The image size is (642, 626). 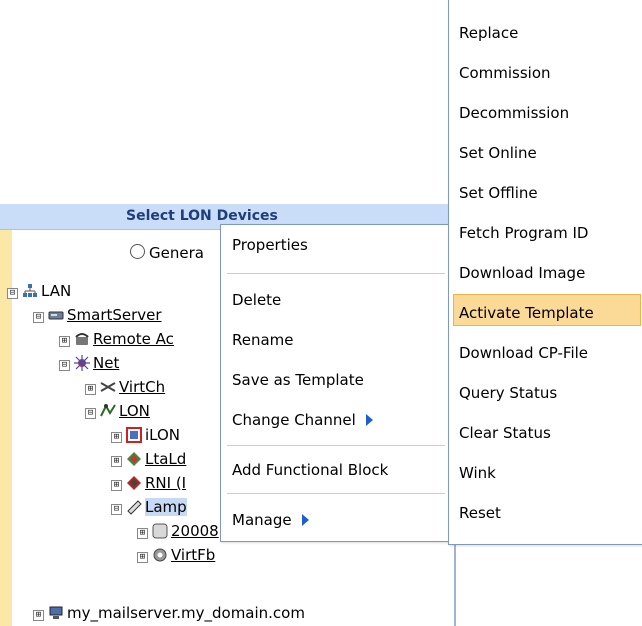 What do you see at coordinates (133, 339) in the screenshot?
I see `tree-label: Remote Ac` at bounding box center [133, 339].